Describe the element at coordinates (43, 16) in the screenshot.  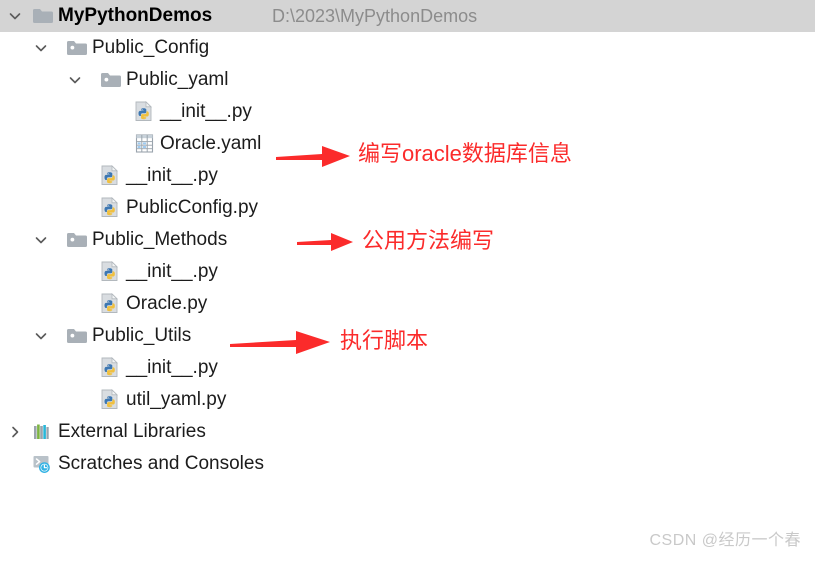
I see `folder-plain-icon` at that location.